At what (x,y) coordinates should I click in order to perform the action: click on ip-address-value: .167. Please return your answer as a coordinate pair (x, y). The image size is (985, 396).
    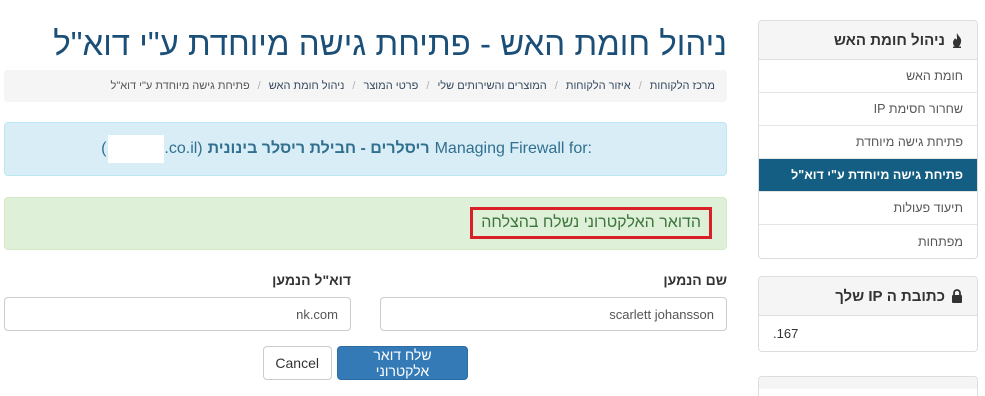
    Looking at the image, I should click on (786, 333).